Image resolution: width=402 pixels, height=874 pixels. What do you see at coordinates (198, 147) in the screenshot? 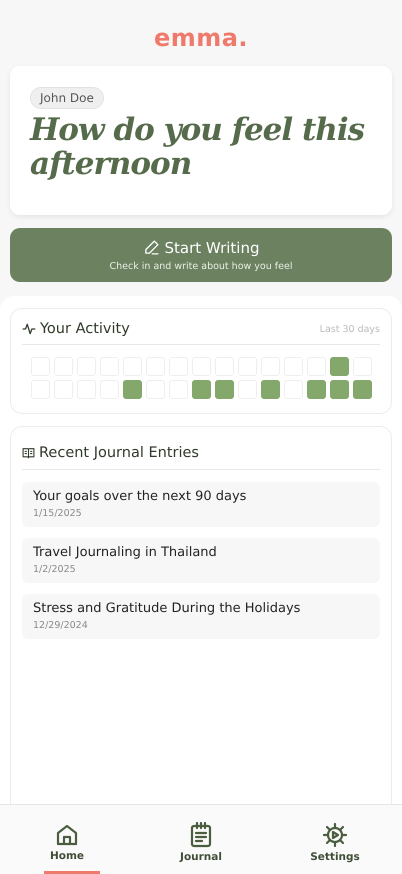
I see `greeting-title: How do you feel this afternoon` at bounding box center [198, 147].